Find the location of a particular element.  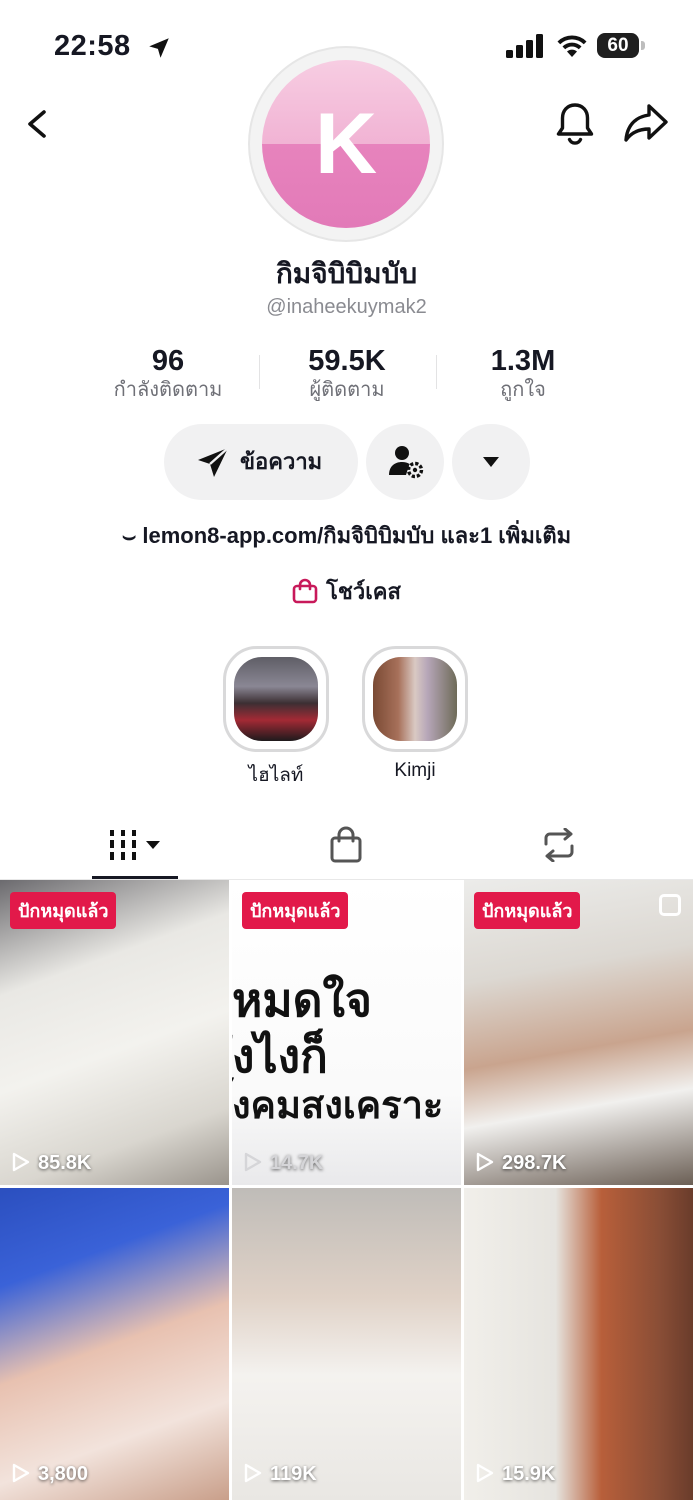

bell-icon is located at coordinates (575, 123).